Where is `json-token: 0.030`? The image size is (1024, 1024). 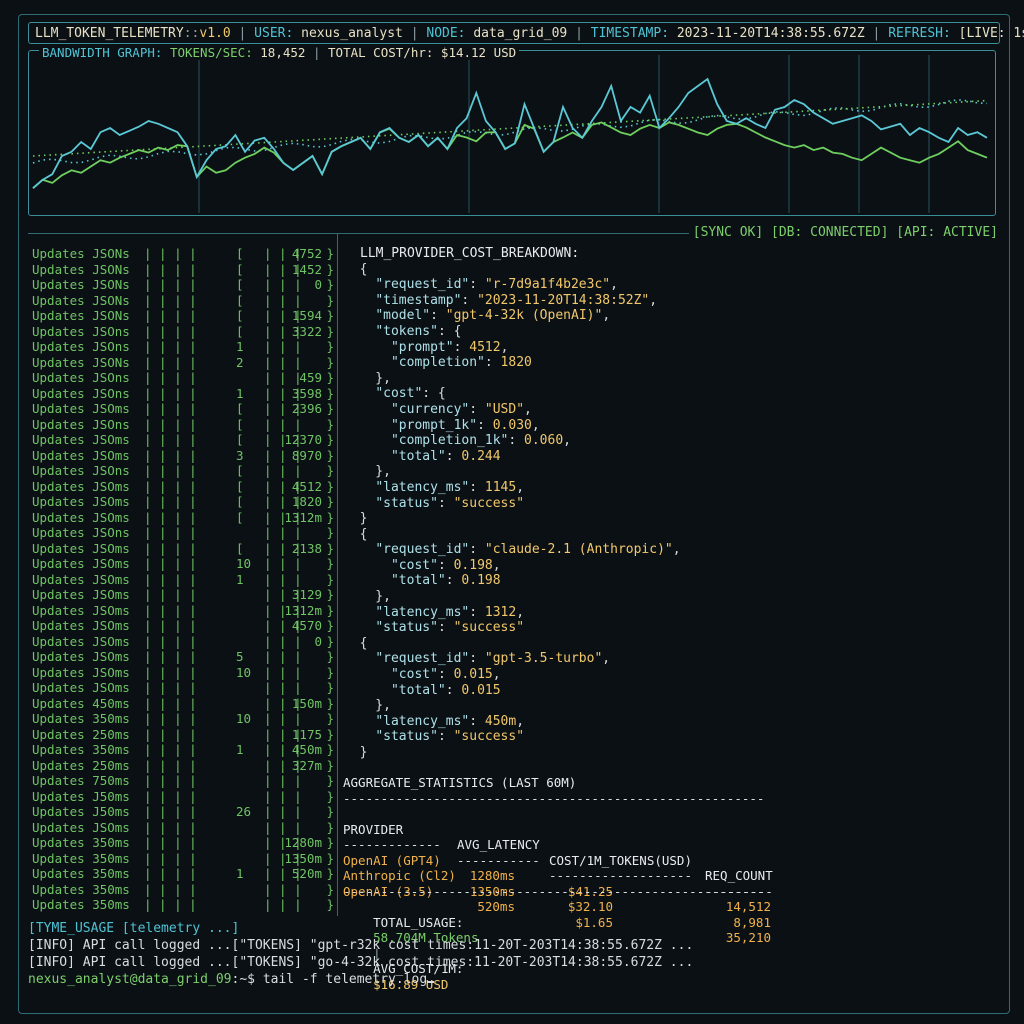 json-token: 0.030 is located at coordinates (512, 425).